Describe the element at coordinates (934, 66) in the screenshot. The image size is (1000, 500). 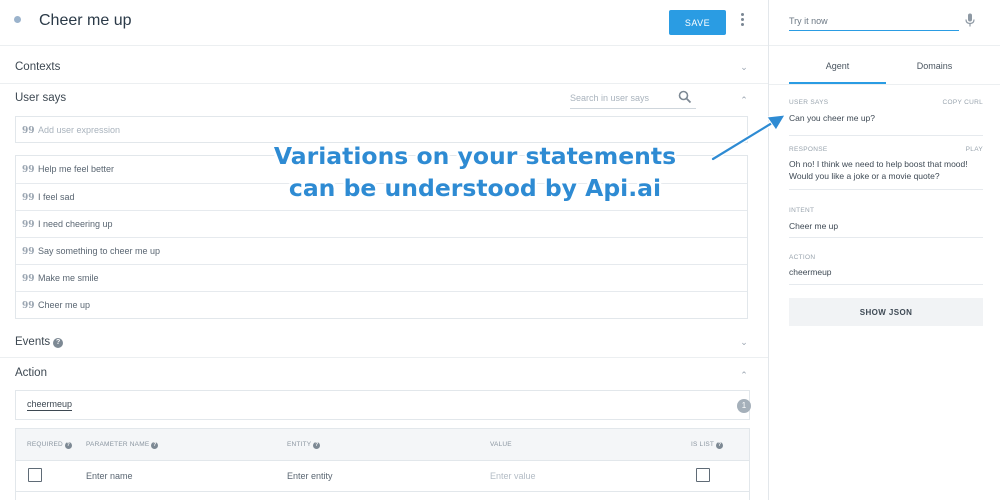
I see `tab-domains: Domains` at that location.